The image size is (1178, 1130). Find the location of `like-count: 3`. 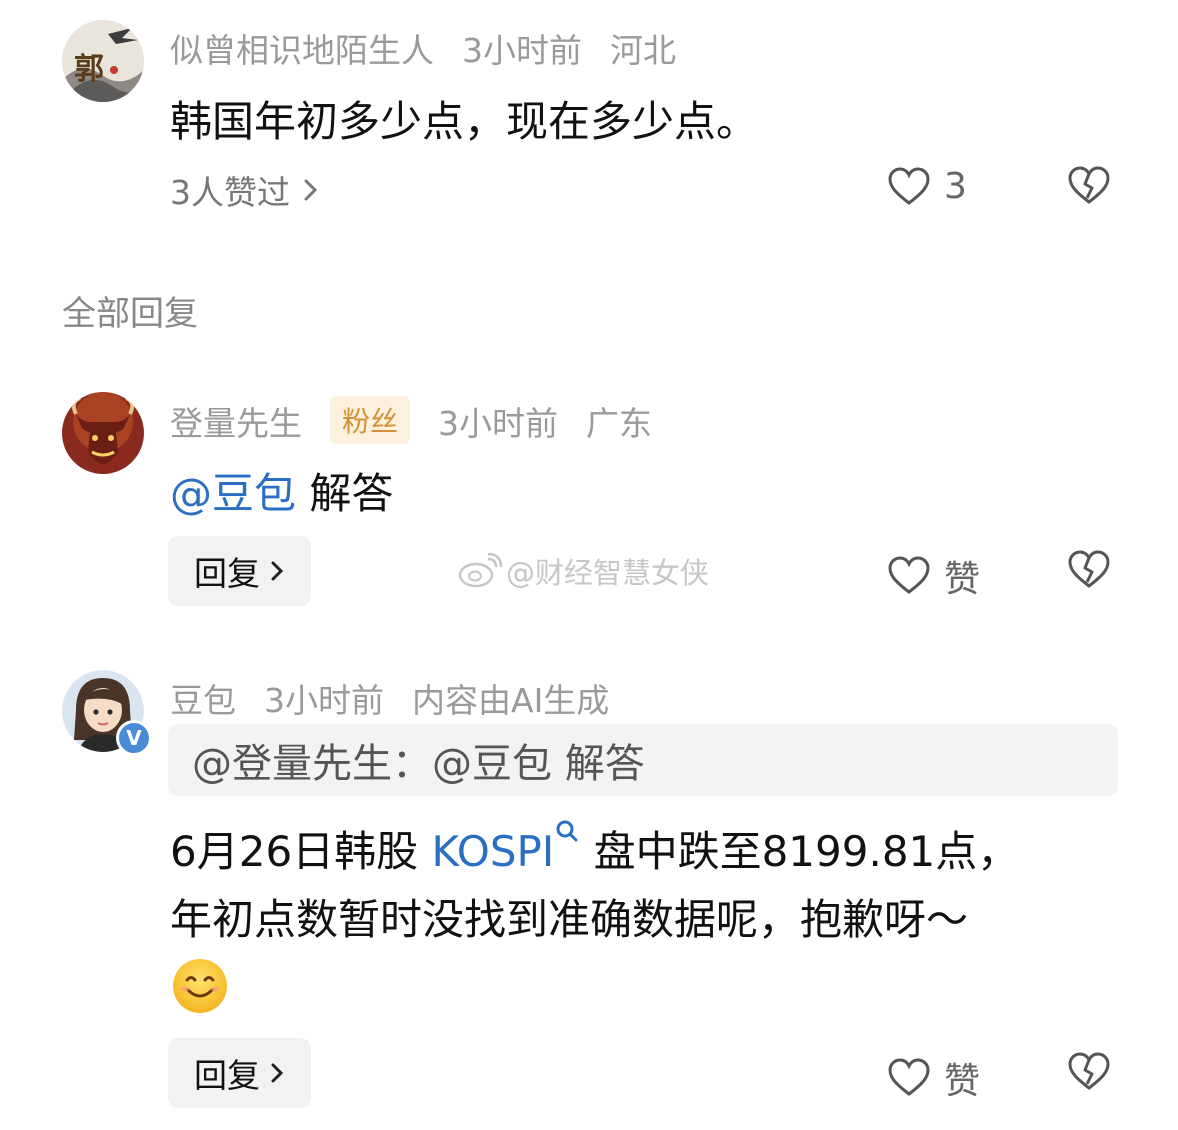

like-count: 3 is located at coordinates (955, 186).